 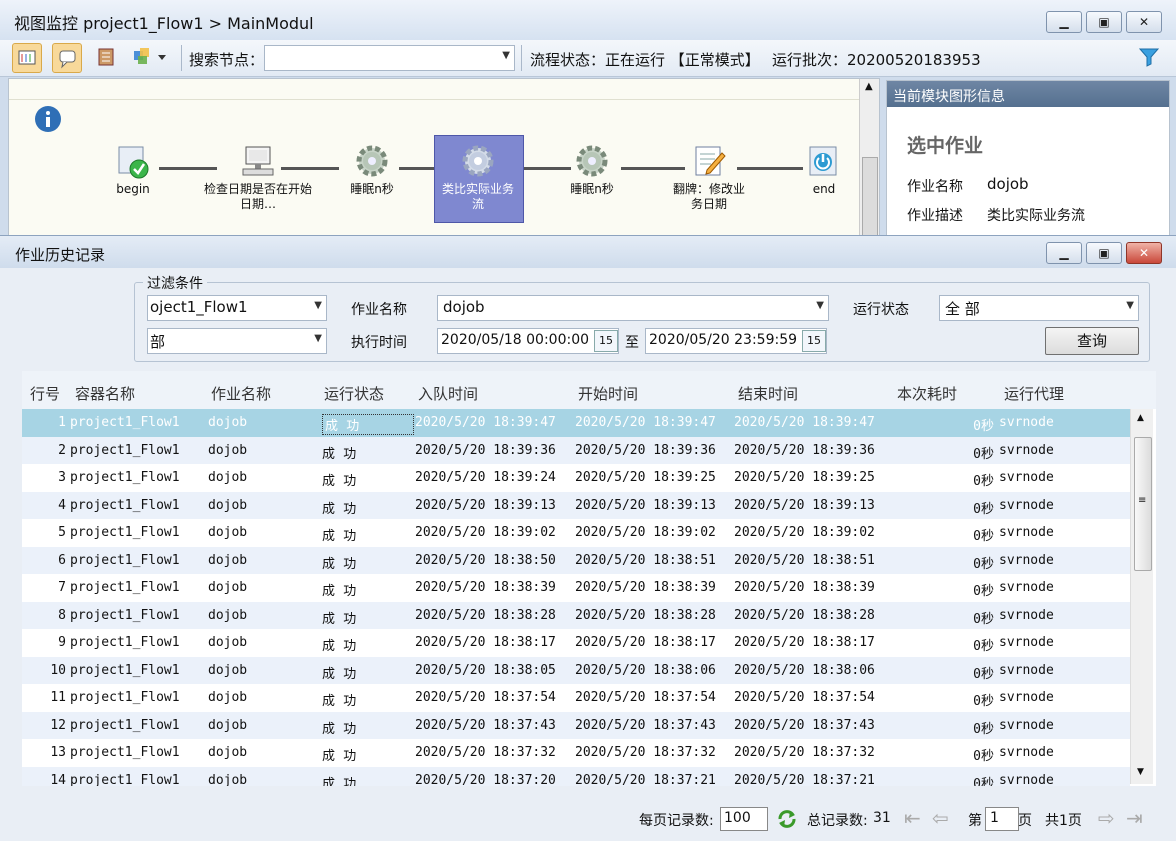 I want to click on col-header: 运行代理, so click(x=1034, y=393).